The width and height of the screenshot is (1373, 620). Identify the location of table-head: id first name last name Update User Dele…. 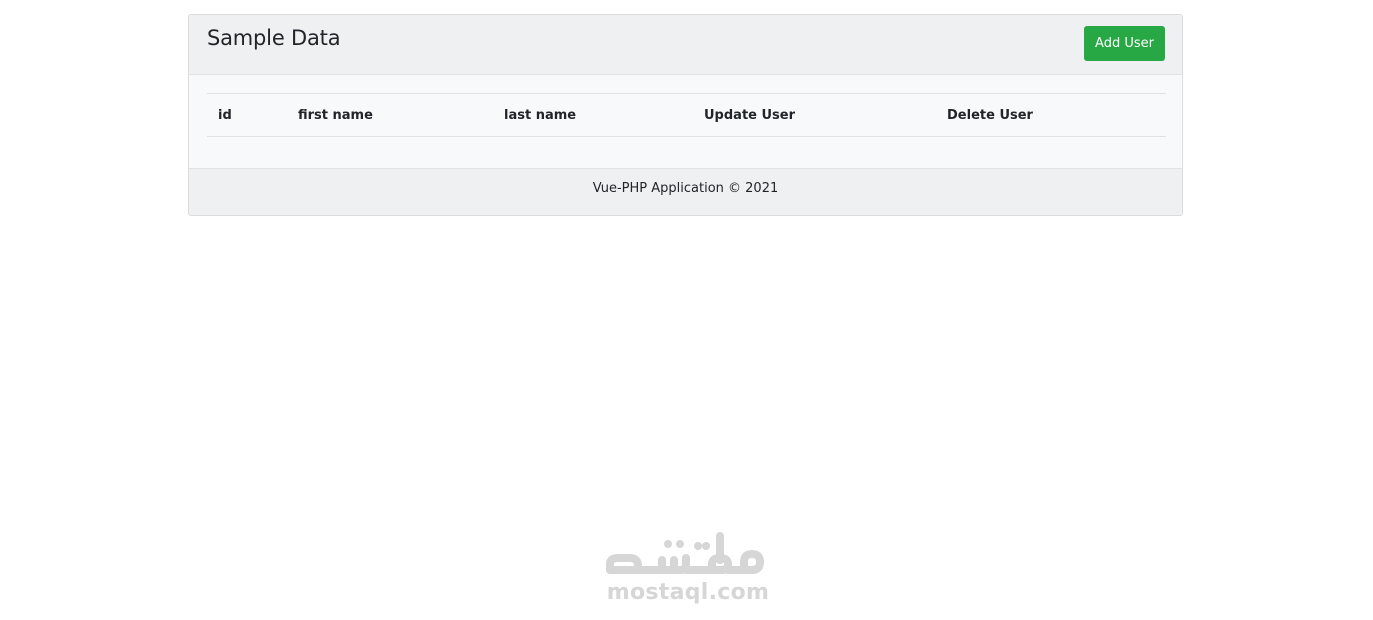
(686, 115).